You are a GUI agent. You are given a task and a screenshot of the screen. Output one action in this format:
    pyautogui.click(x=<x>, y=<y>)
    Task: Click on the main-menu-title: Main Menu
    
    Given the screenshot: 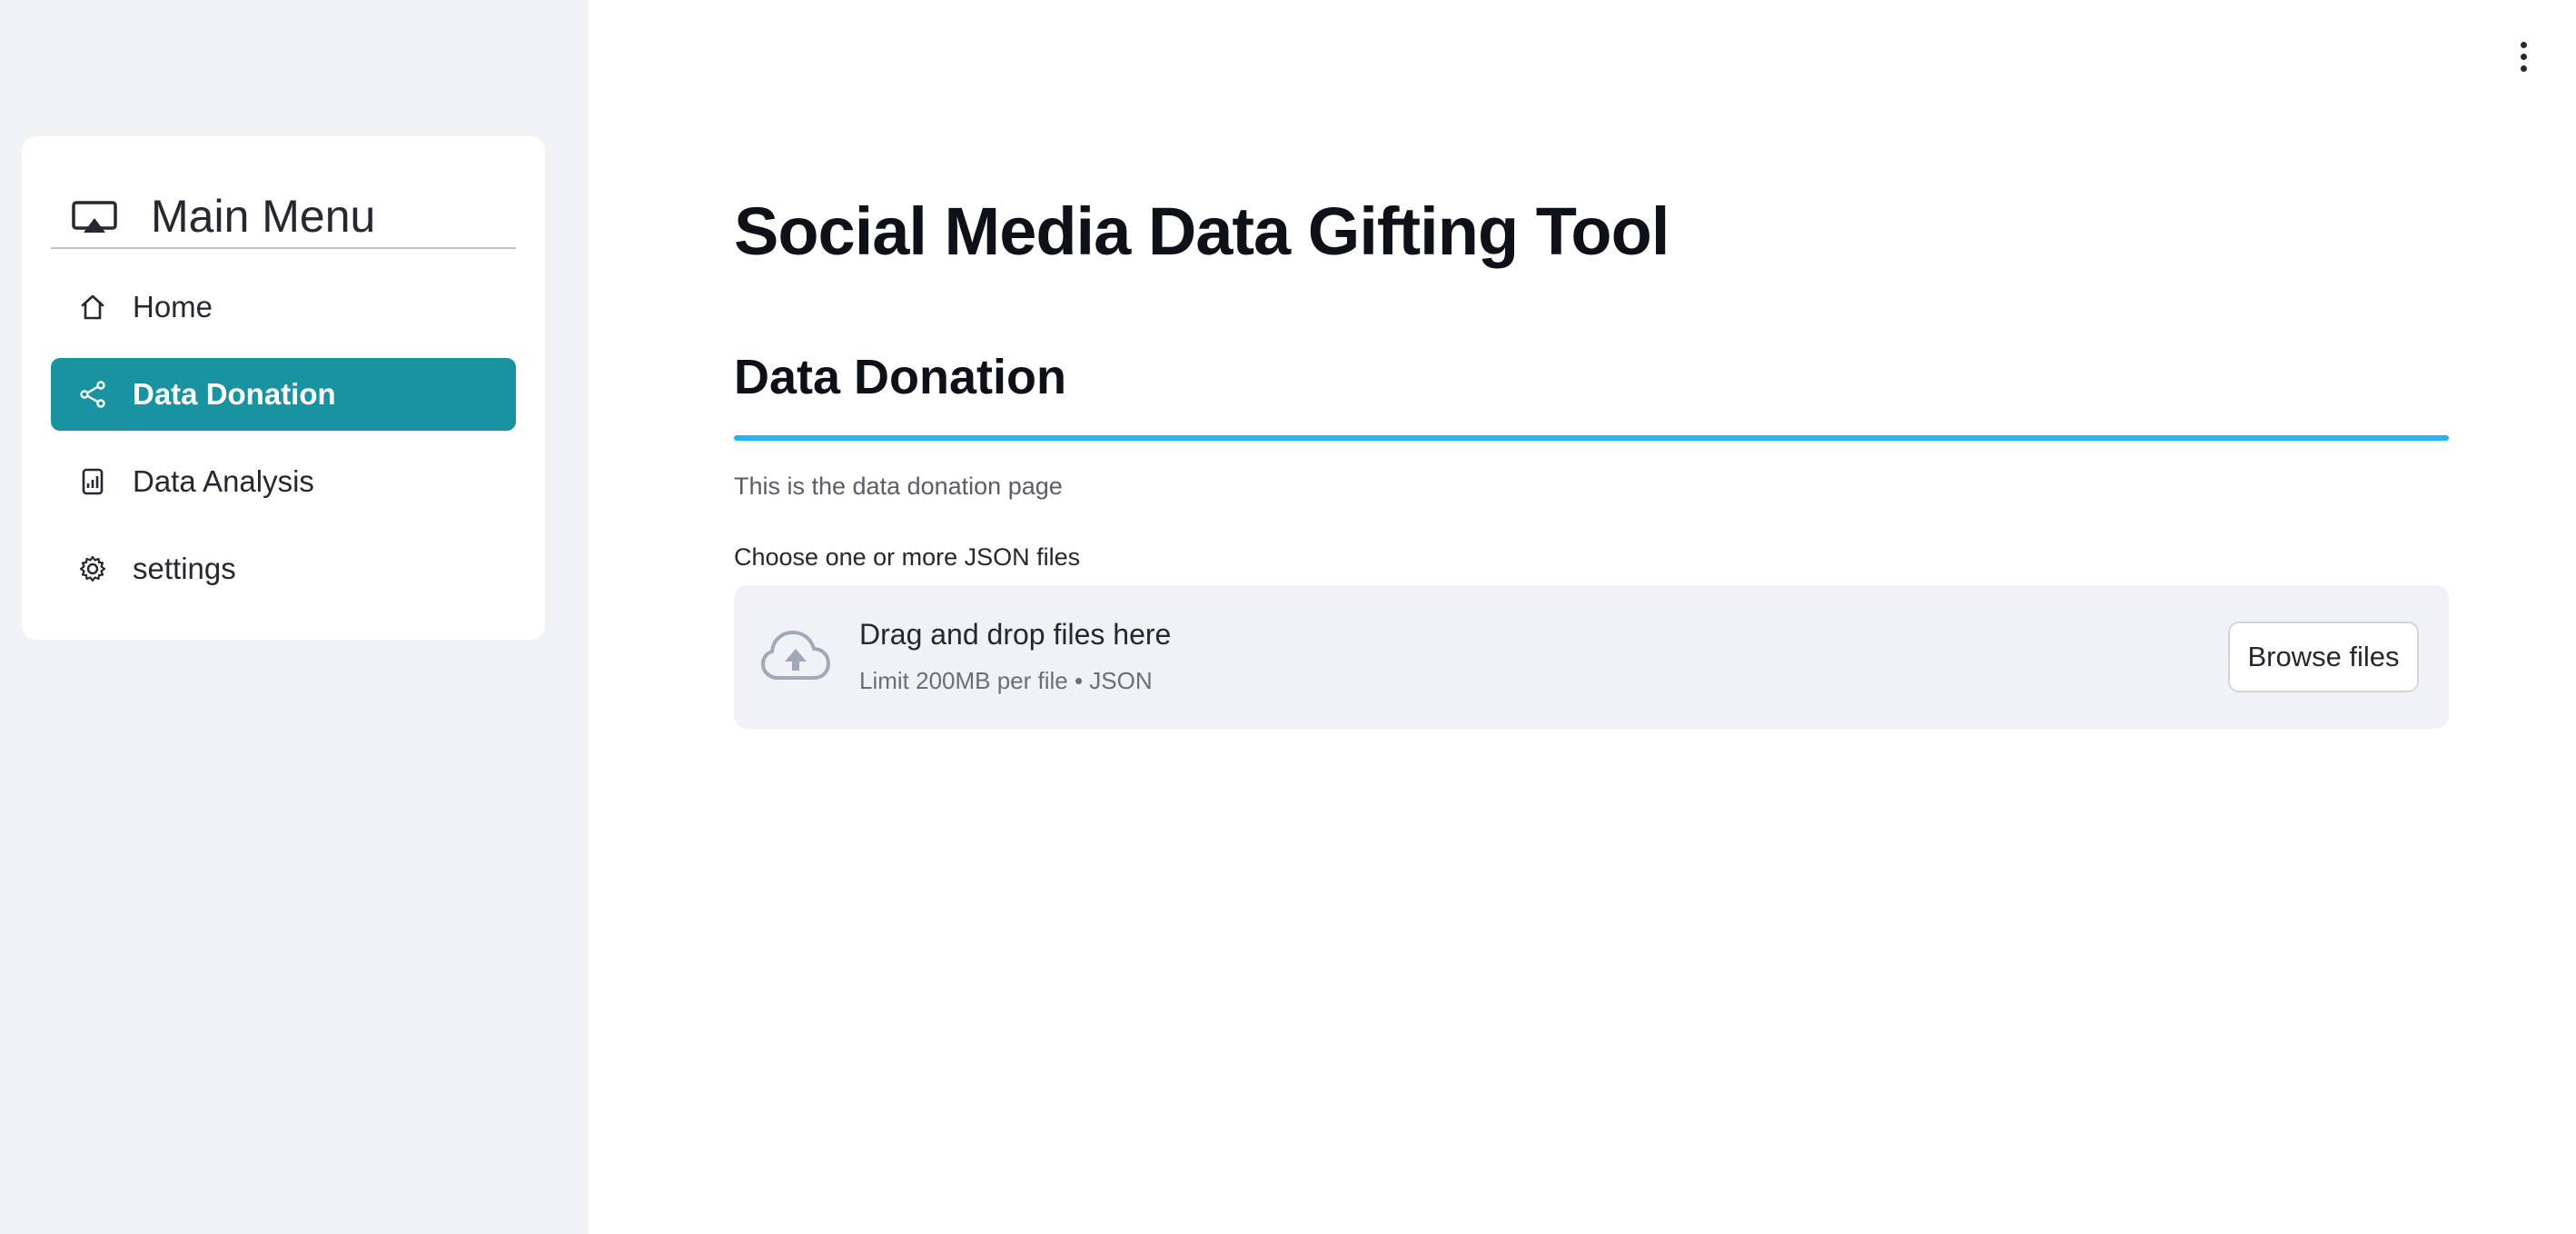 What is the action you would take?
    pyautogui.click(x=263, y=216)
    